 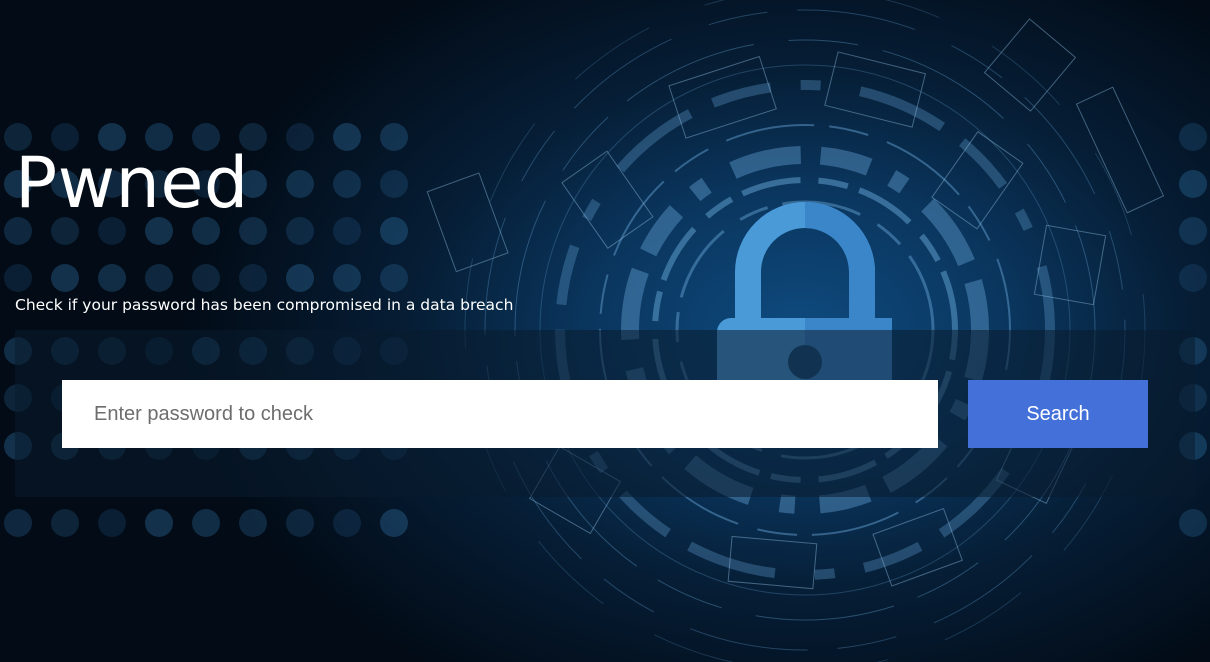 I want to click on page-title: Pwned, so click(x=132, y=183).